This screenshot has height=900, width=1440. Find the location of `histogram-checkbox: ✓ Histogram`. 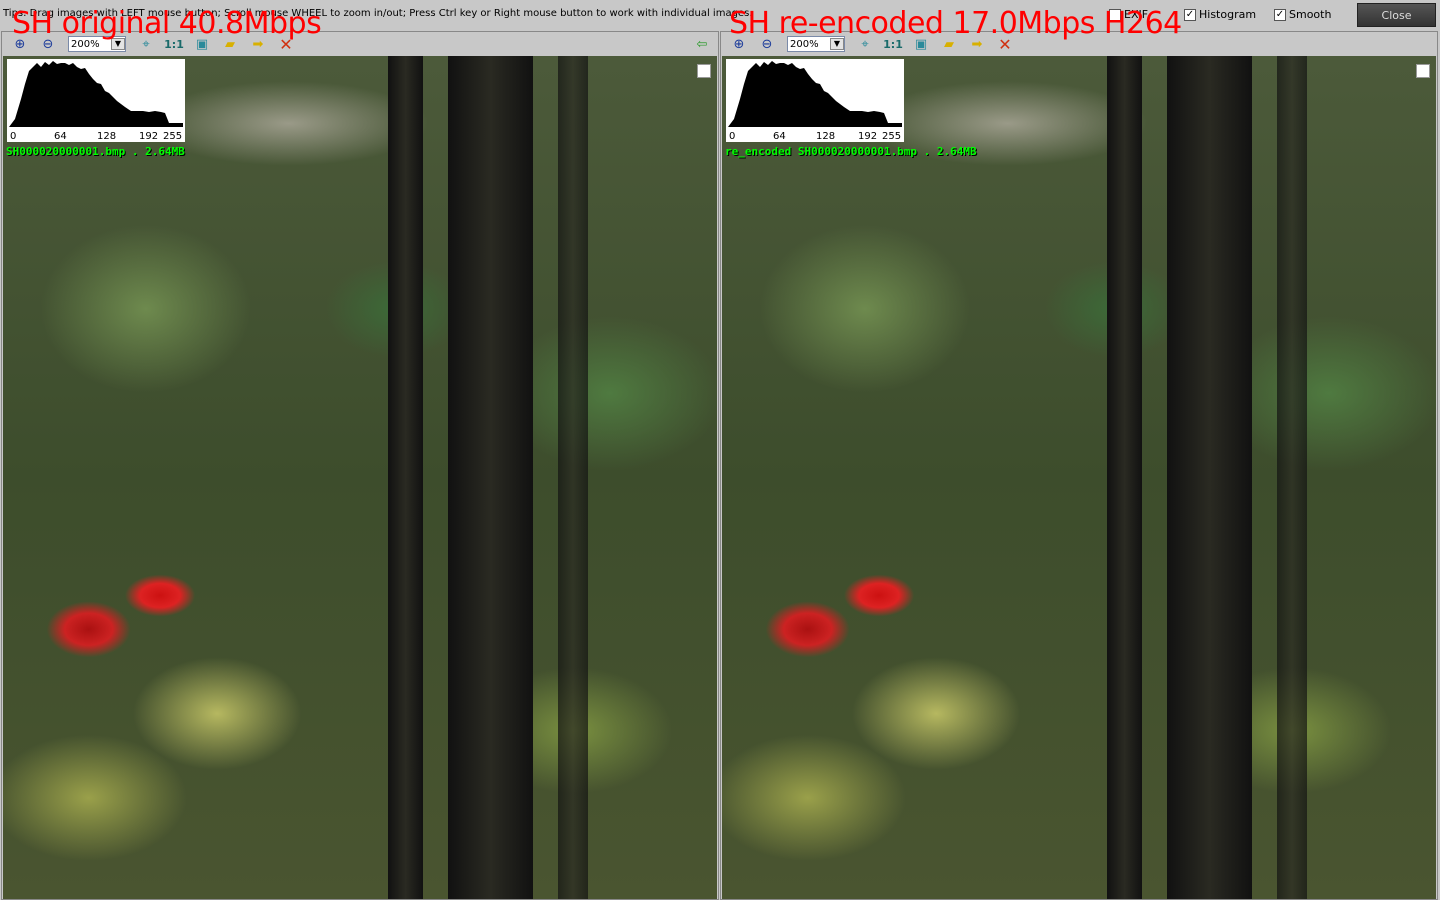

histogram-checkbox: ✓ Histogram is located at coordinates (1220, 14).